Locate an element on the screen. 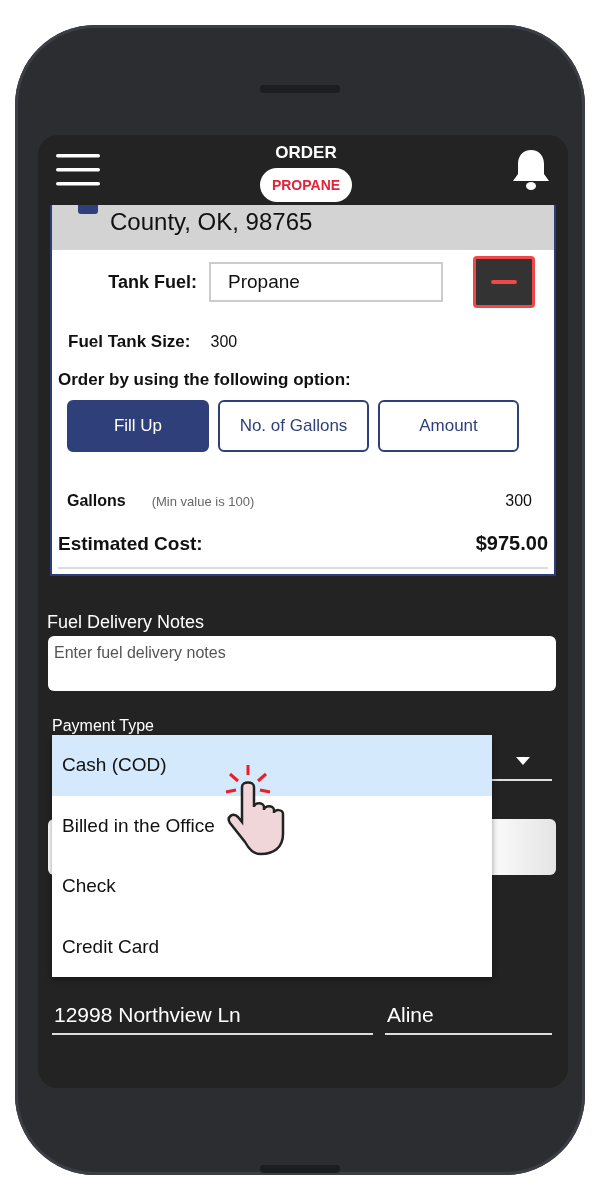  dropdown-option: Check is located at coordinates (272, 886).